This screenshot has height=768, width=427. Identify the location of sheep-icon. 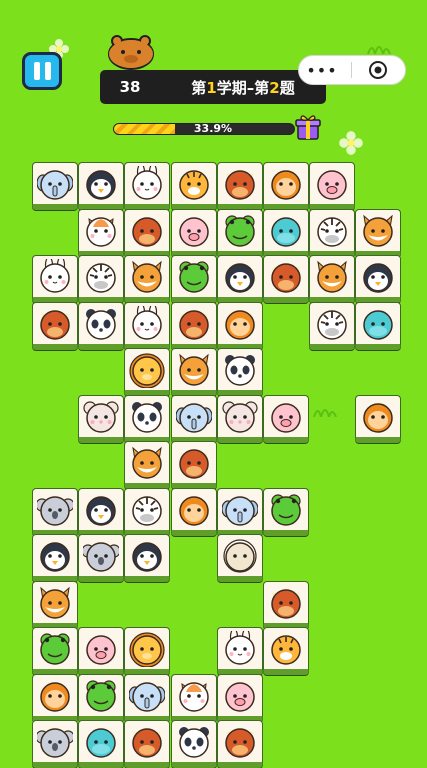
(240, 556).